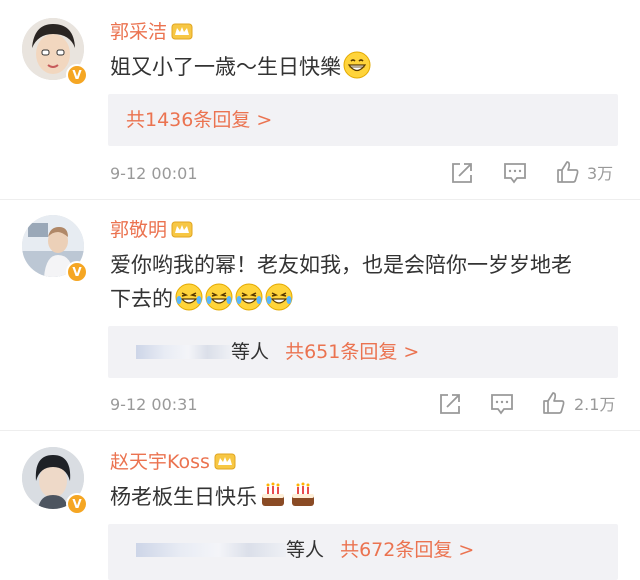 The image size is (640, 580). I want to click on comment-author: 赵天宇Koss, so click(173, 462).